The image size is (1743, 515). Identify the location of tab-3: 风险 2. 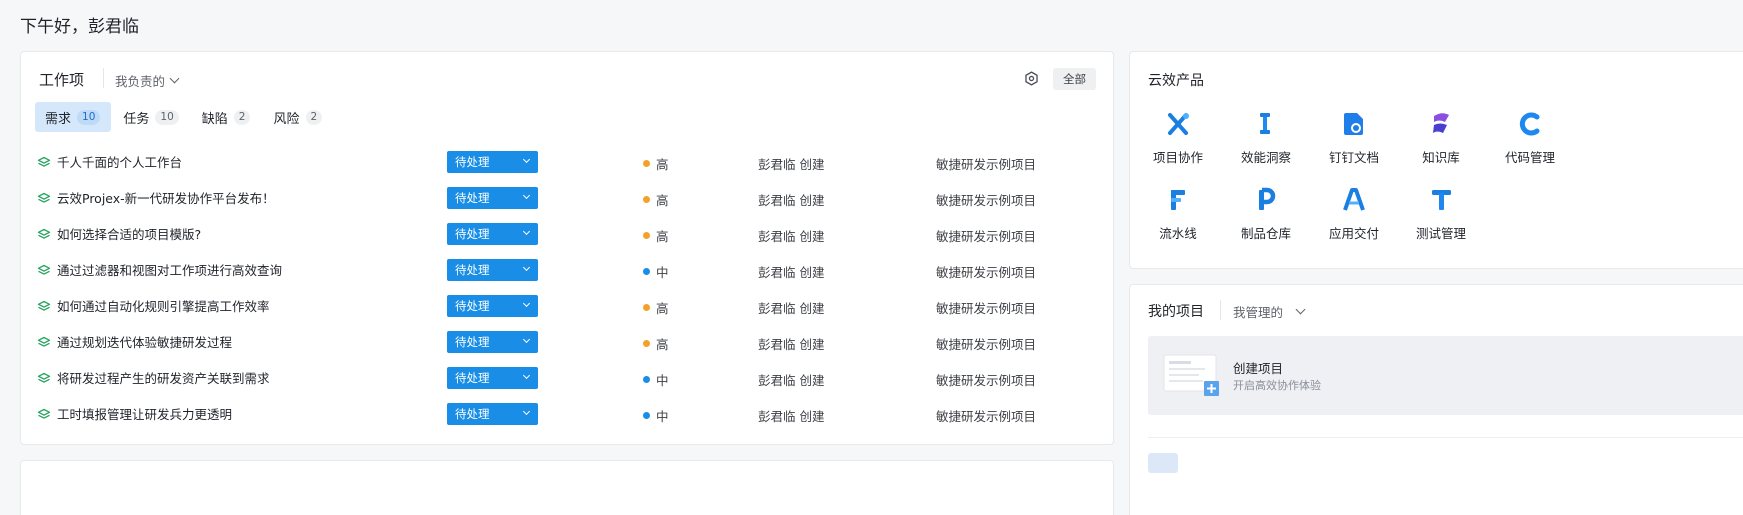
(298, 117).